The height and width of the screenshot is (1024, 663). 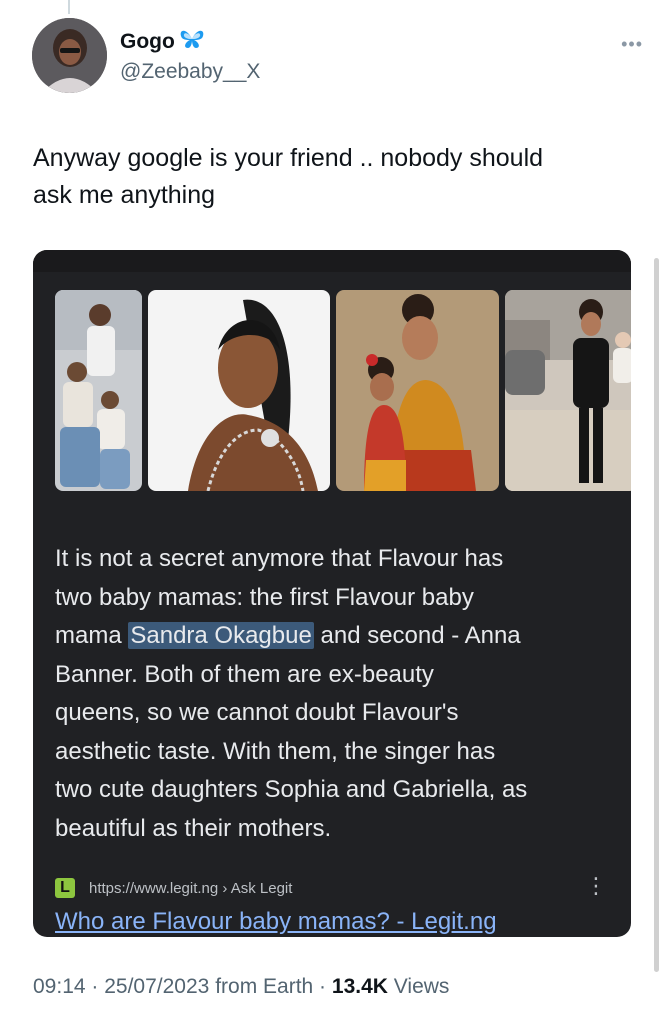 What do you see at coordinates (332, 261) in the screenshot?
I see `card-top-strip` at bounding box center [332, 261].